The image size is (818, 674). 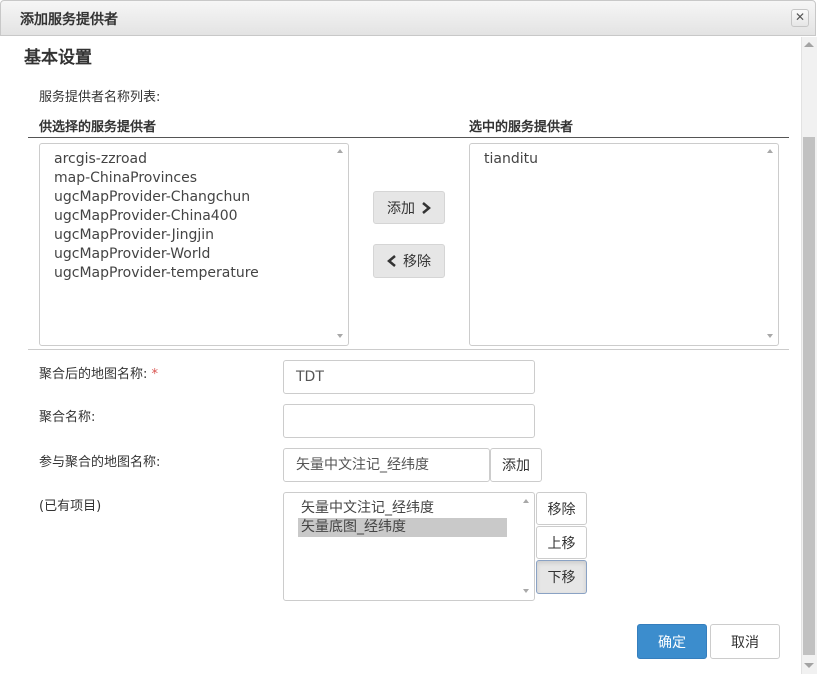 I want to click on list-item: ugcMapProvider-Jingjin, so click(x=156, y=235).